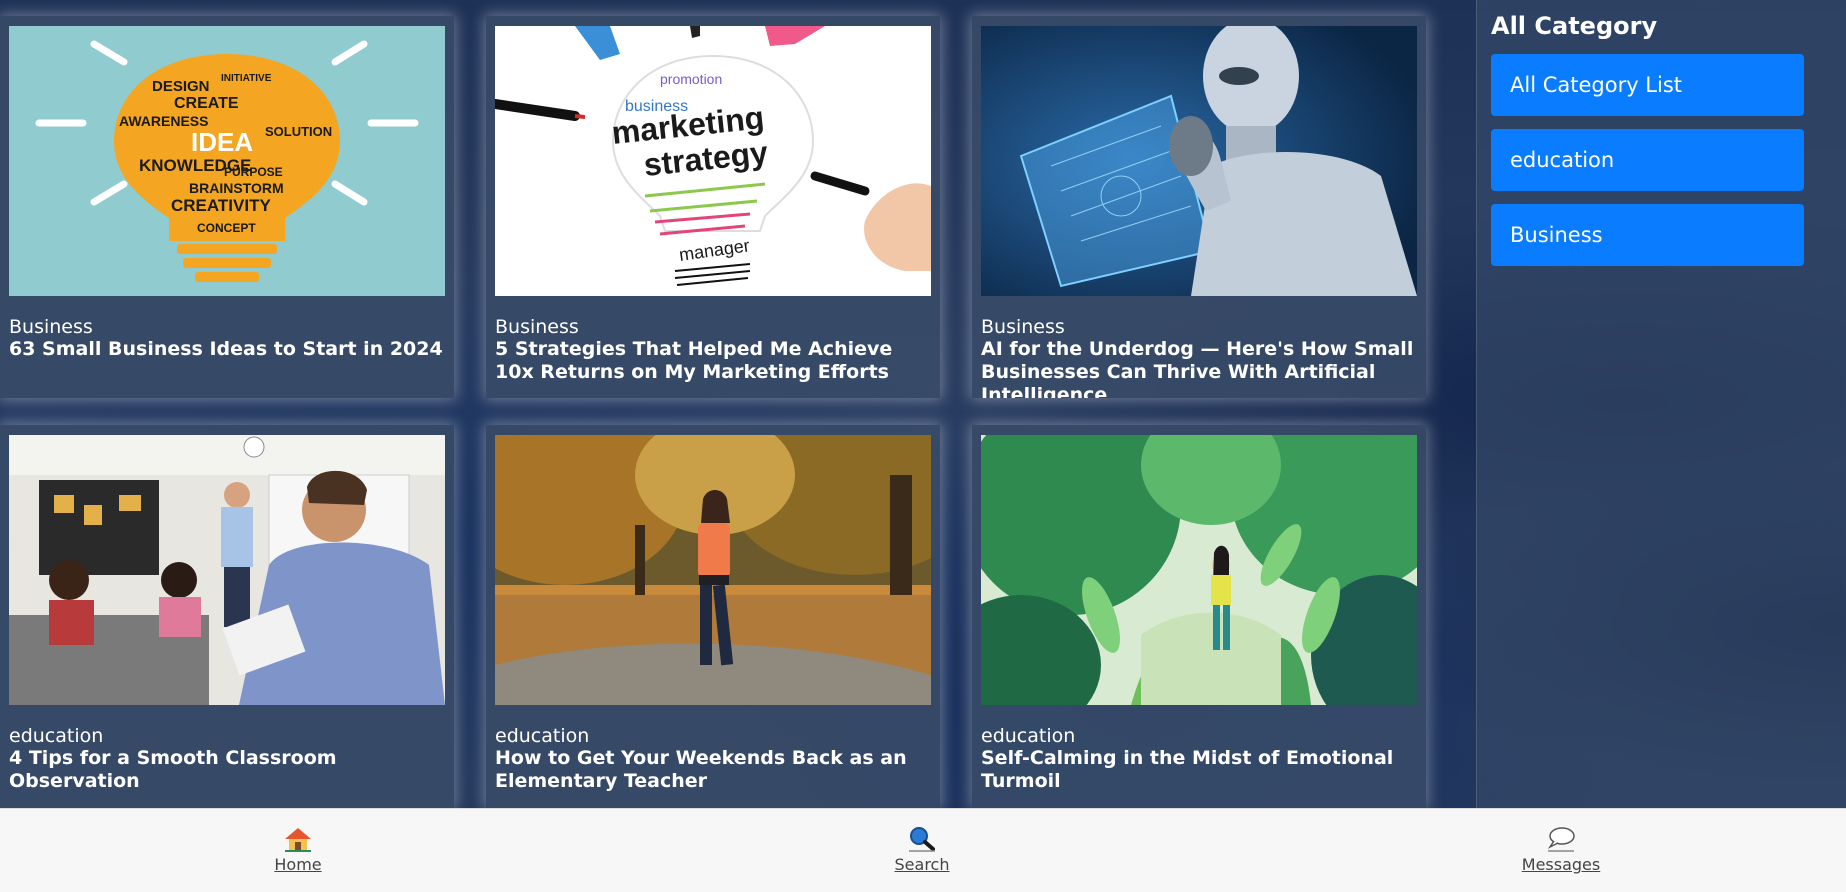 Image resolution: width=1846 pixels, height=892 pixels. I want to click on speech-bubble-icon, so click(1561, 839).